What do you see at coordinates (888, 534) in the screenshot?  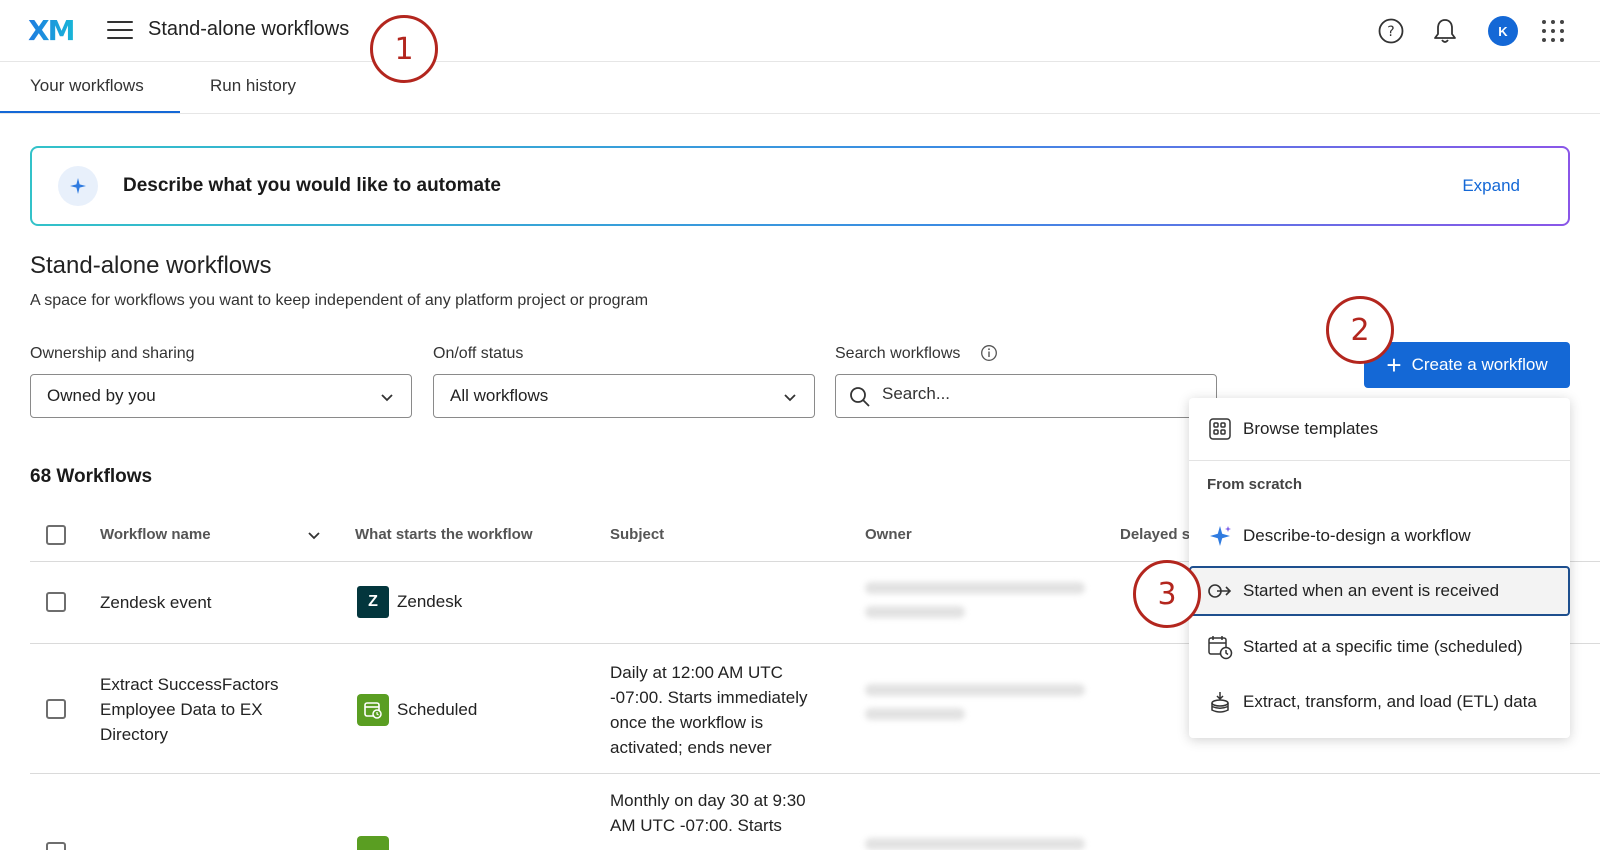 I see `column-owner: Owner` at bounding box center [888, 534].